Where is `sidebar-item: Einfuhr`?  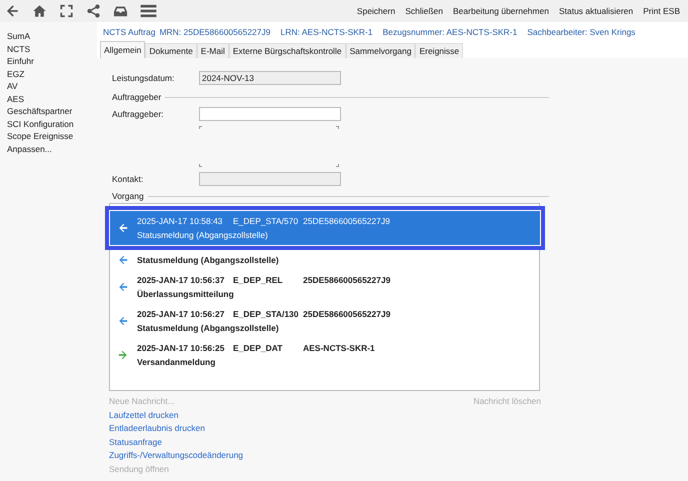 sidebar-item: Einfuhr is located at coordinates (52, 61).